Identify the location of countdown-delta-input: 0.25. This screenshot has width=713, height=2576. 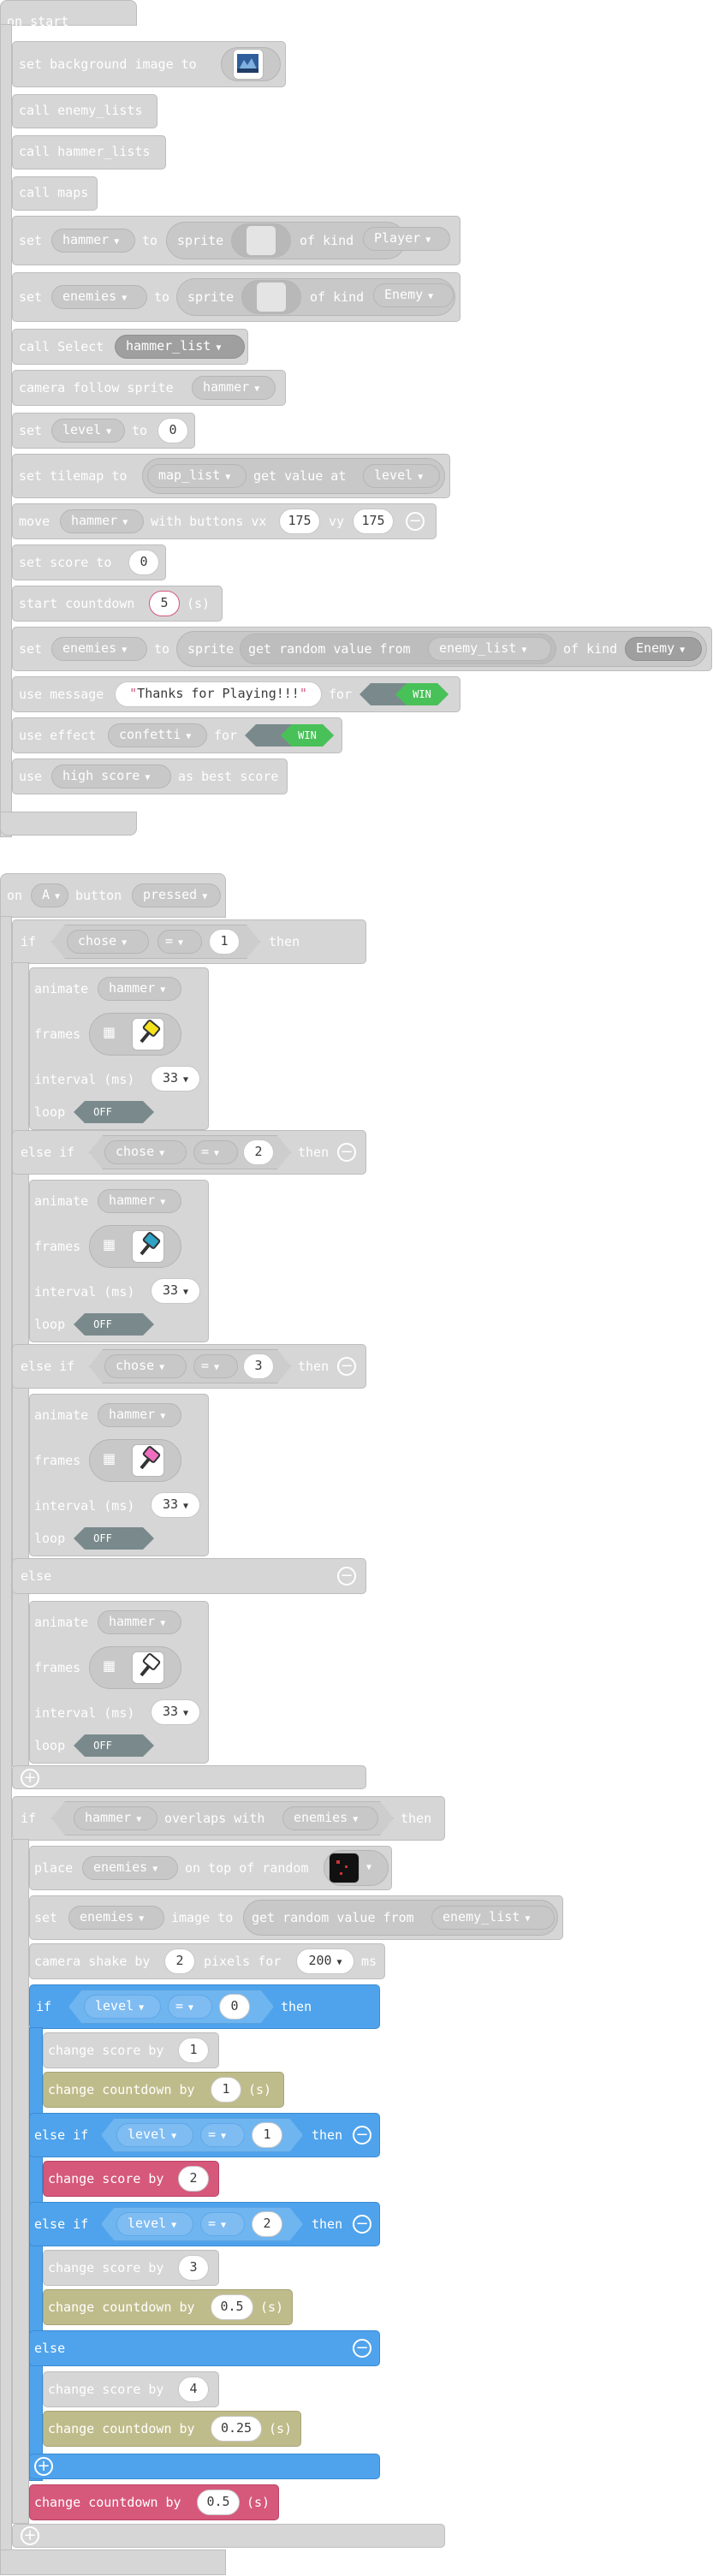
(237, 2429).